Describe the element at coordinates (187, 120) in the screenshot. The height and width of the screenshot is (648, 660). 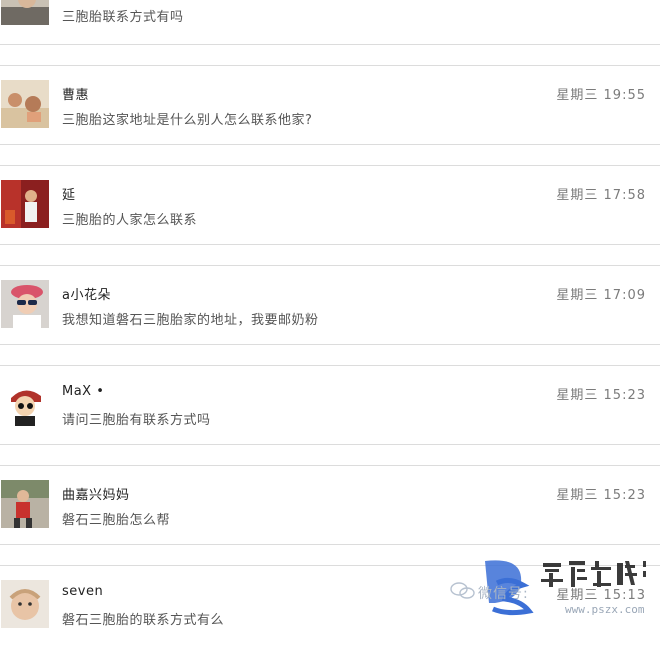
I see `message-text: 三胞胎这家地址是什么别人怎么联系他家?` at that location.